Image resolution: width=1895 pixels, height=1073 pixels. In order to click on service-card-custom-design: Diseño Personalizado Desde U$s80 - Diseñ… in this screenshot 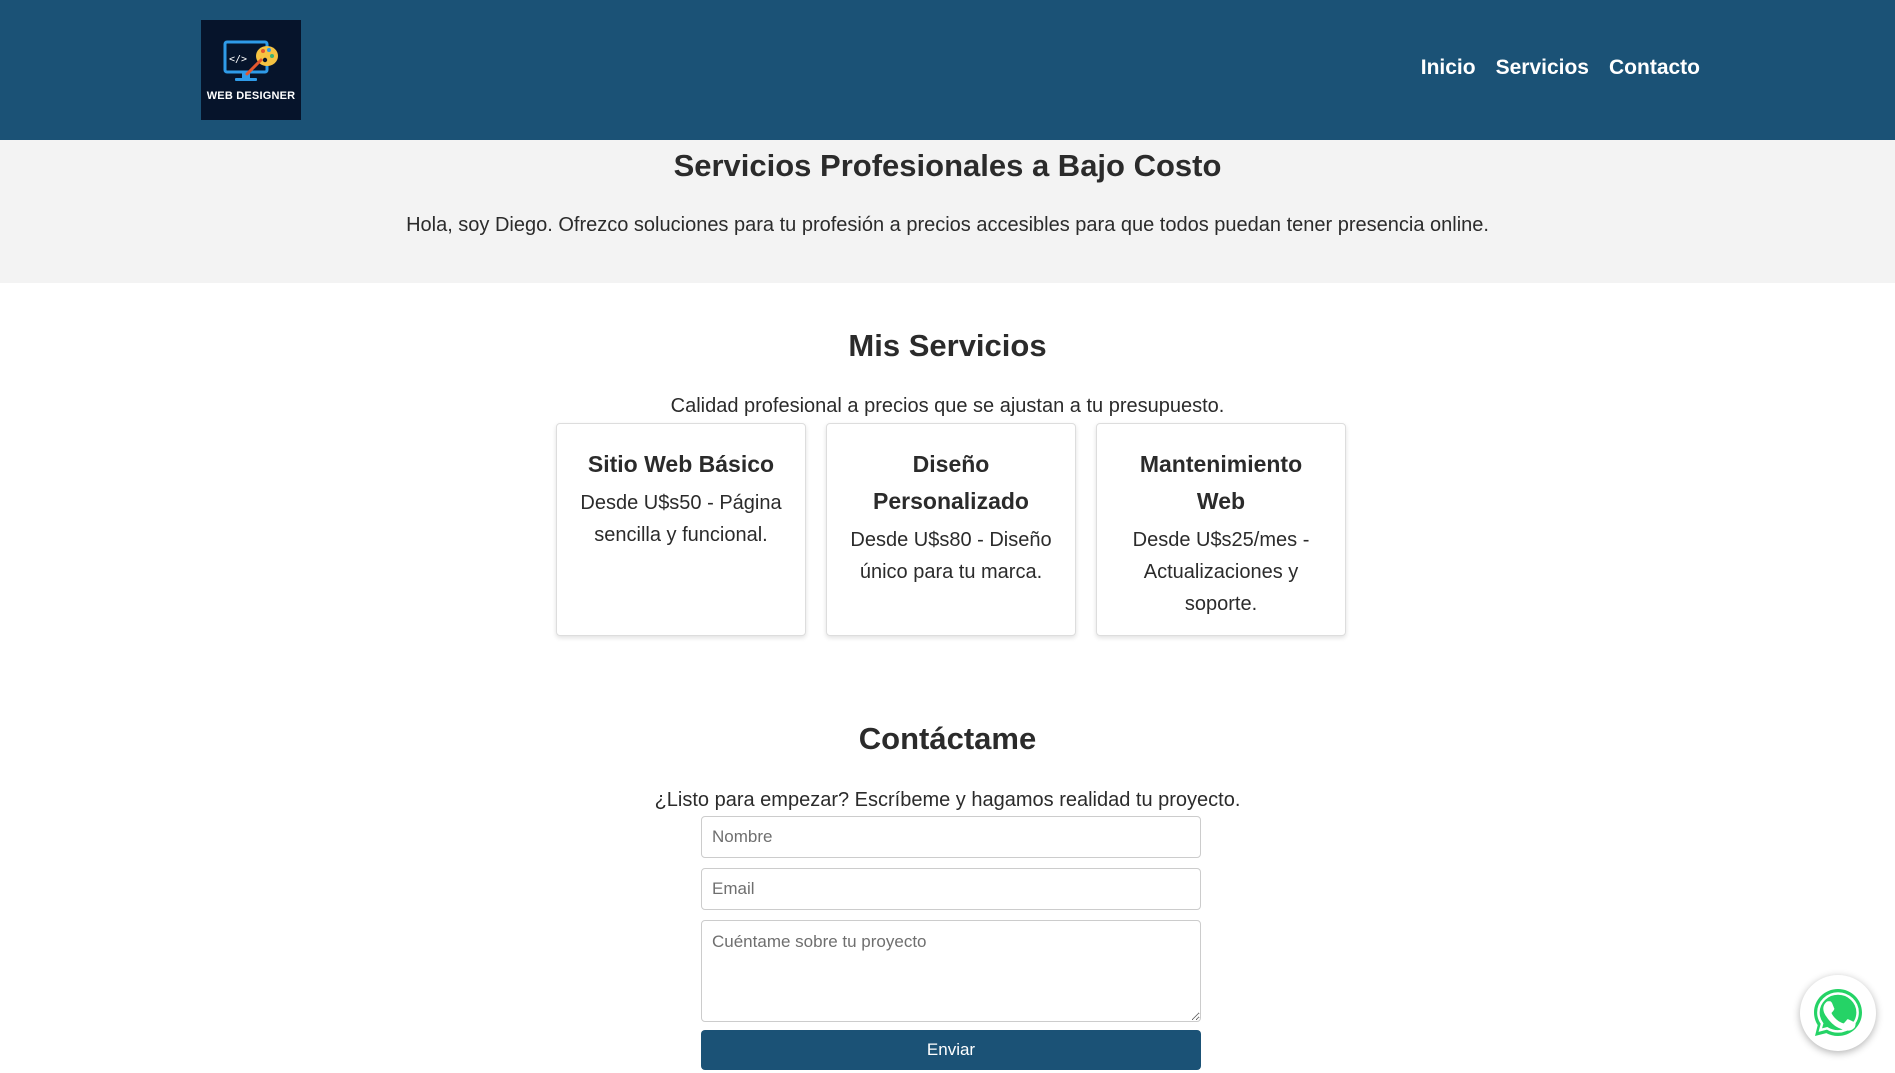, I will do `click(951, 529)`.